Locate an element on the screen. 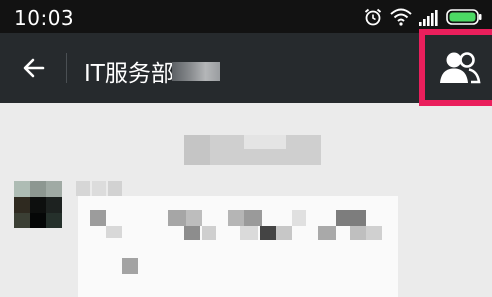 Image resolution: width=492 pixels, height=297 pixels. status-icons is located at coordinates (422, 17).